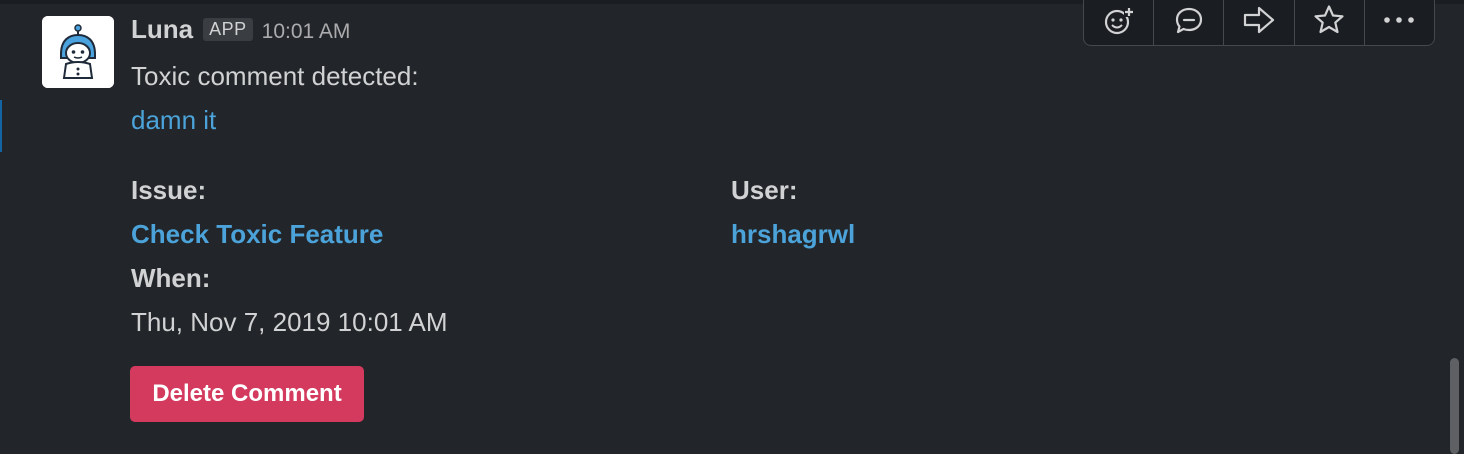  I want to click on star-button, so click(1330, 22).